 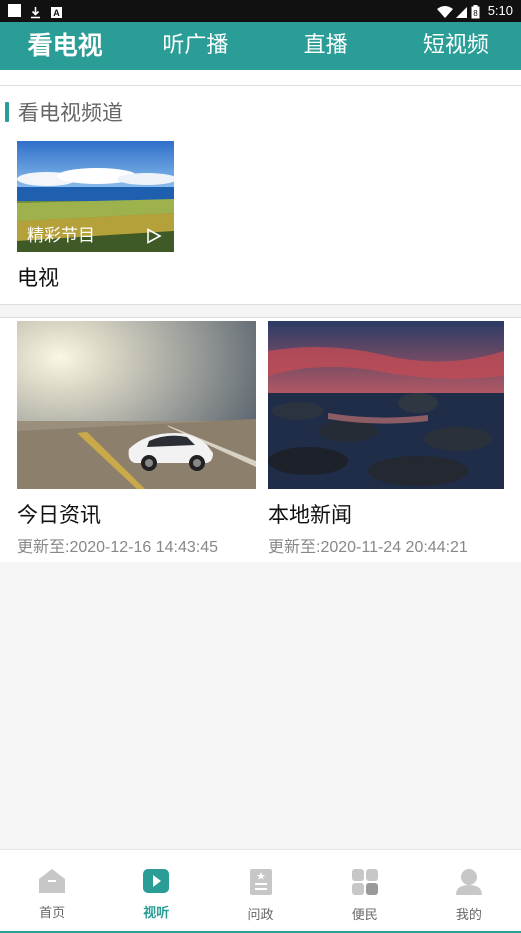 What do you see at coordinates (261, 884) in the screenshot?
I see `document-icon` at bounding box center [261, 884].